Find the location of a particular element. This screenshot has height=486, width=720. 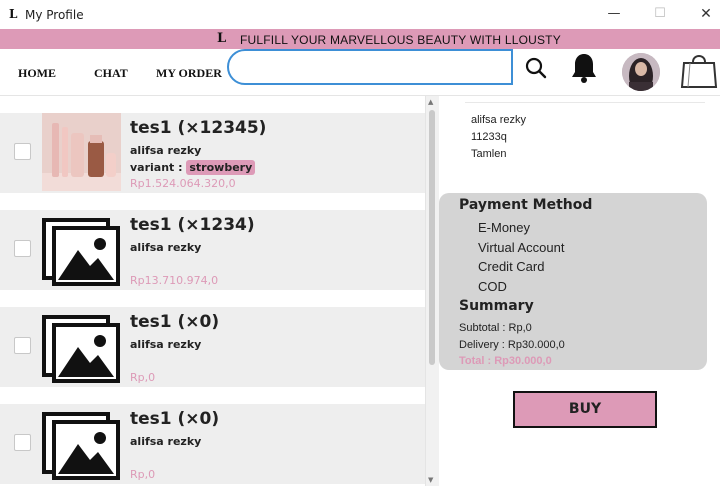

payment-option-cod: COD is located at coordinates (492, 286).